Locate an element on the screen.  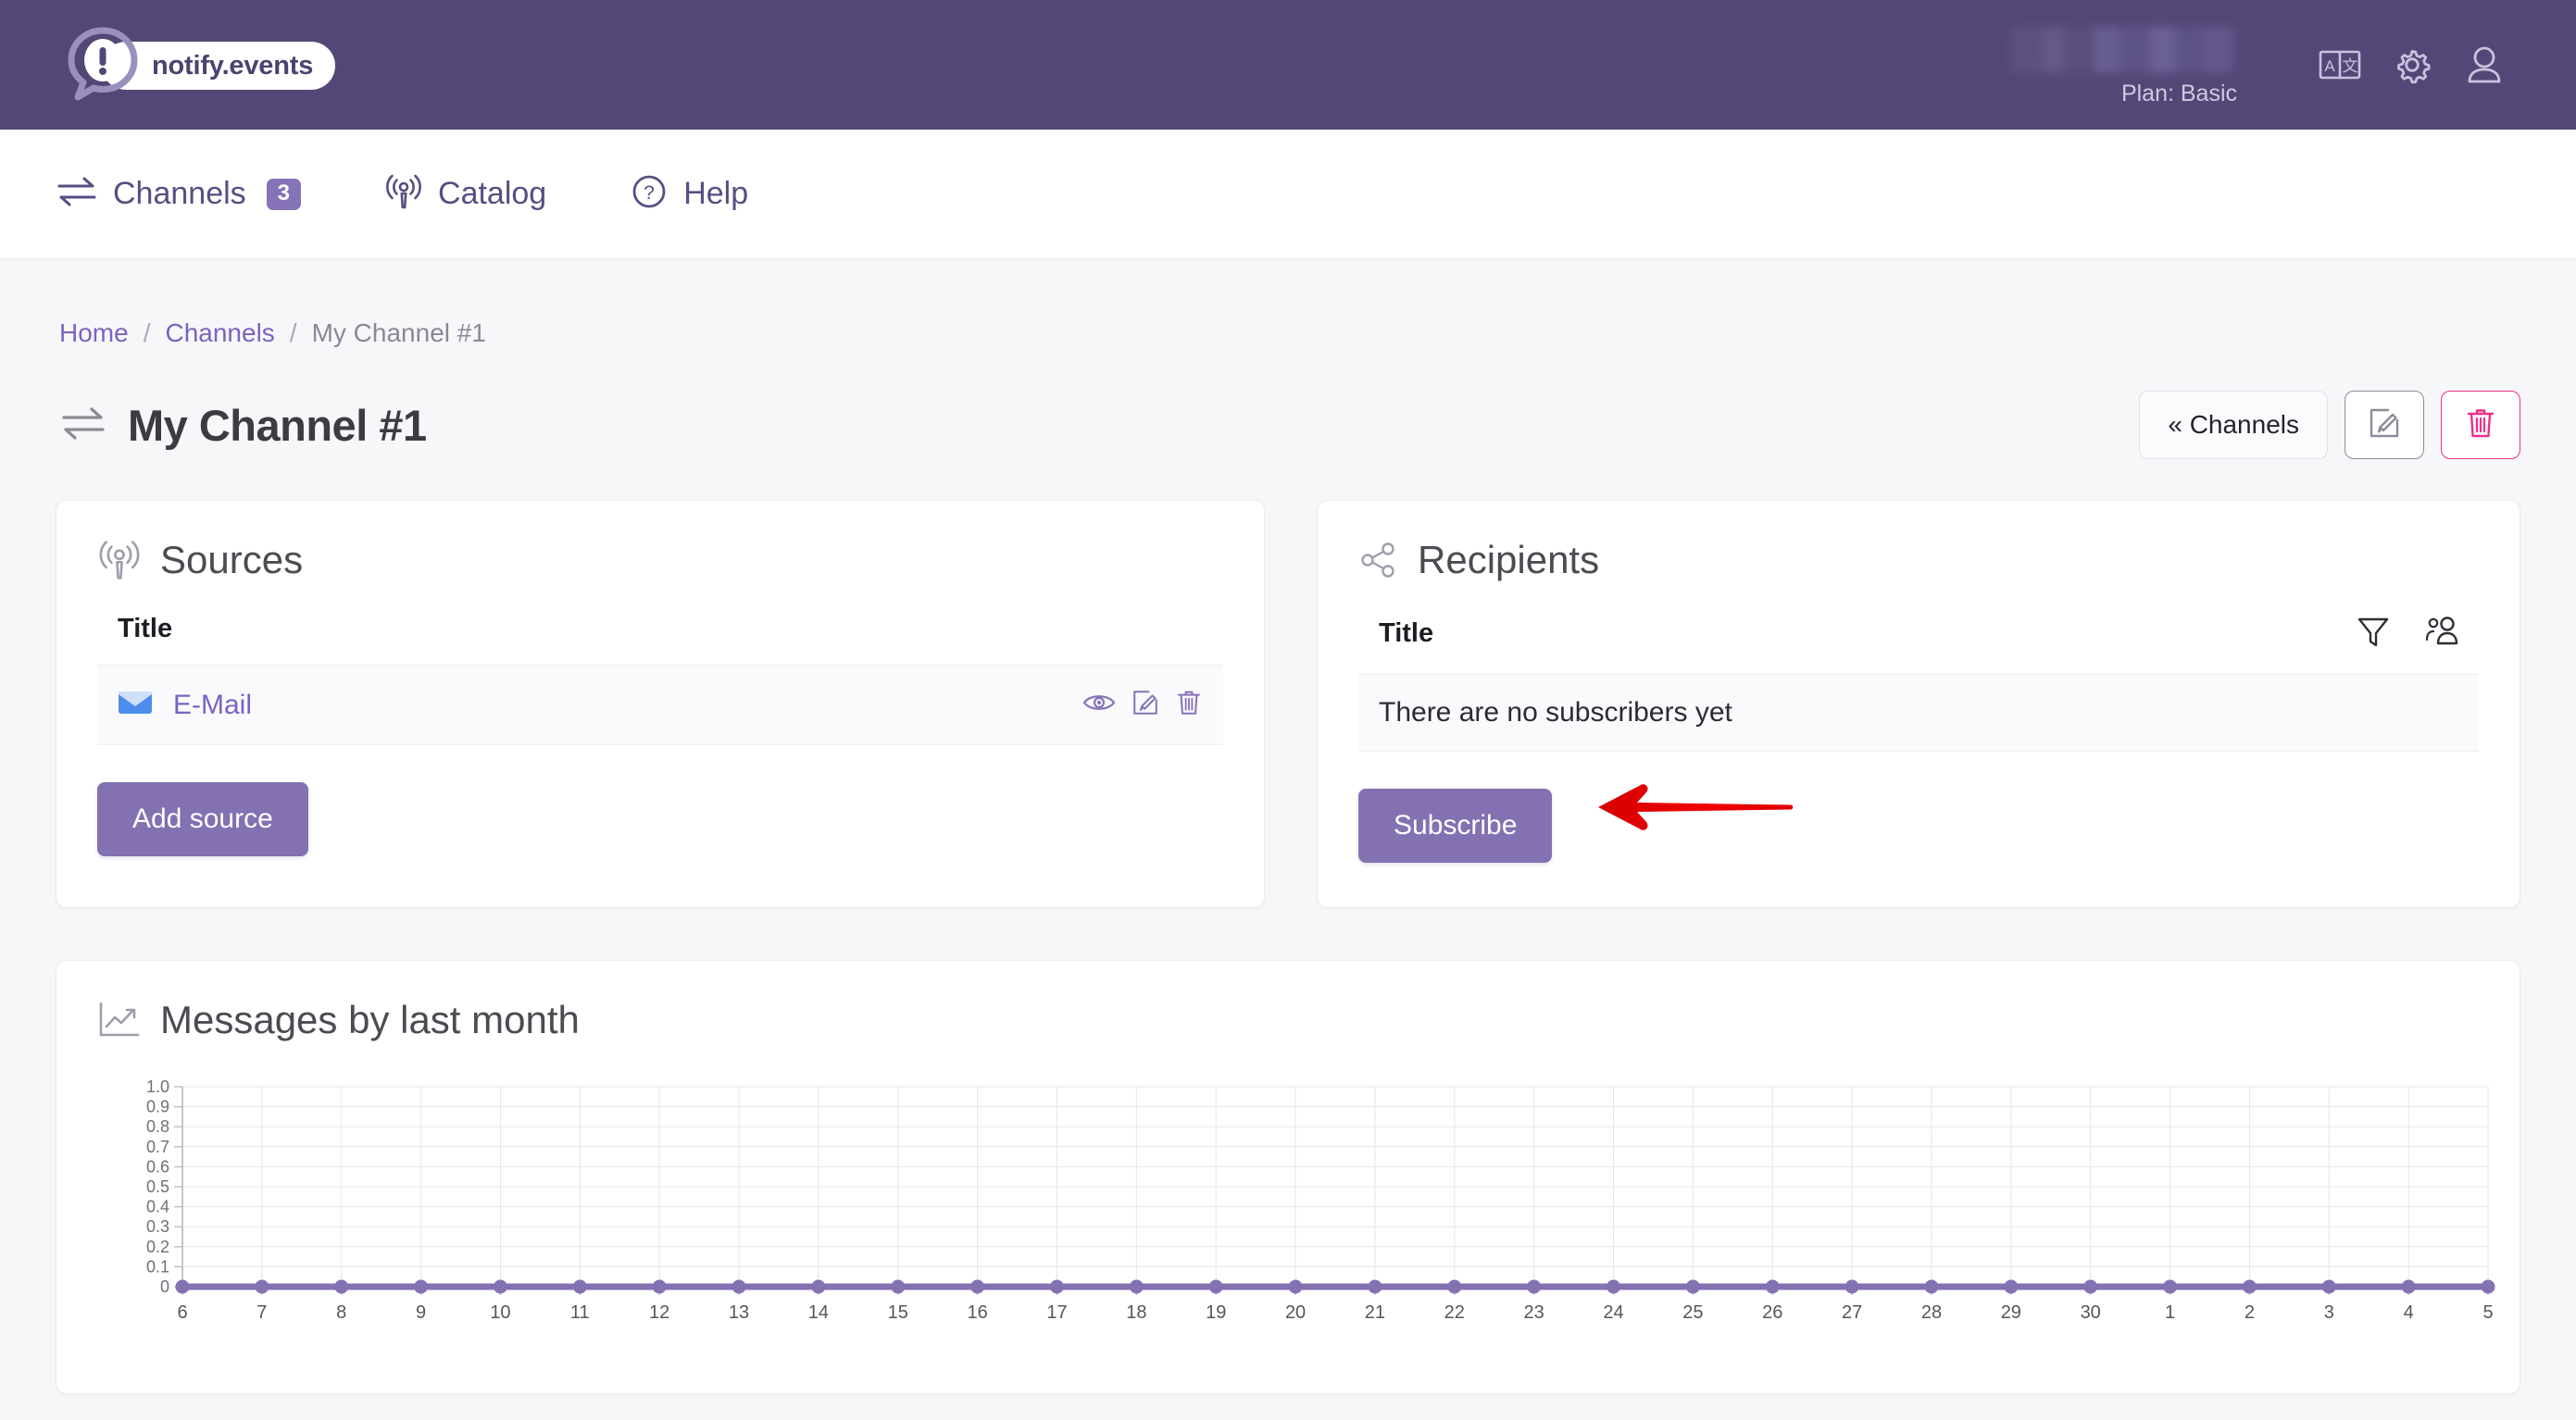
nav-item-help-label: Help is located at coordinates (716, 193).